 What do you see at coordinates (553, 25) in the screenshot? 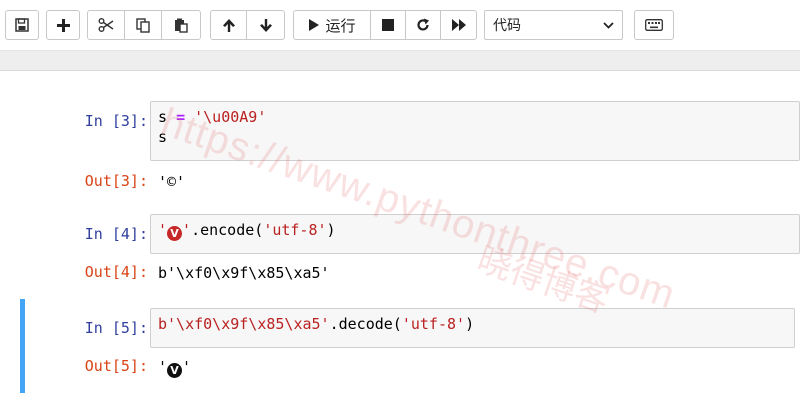
I see `cell-type-select: 代码` at bounding box center [553, 25].